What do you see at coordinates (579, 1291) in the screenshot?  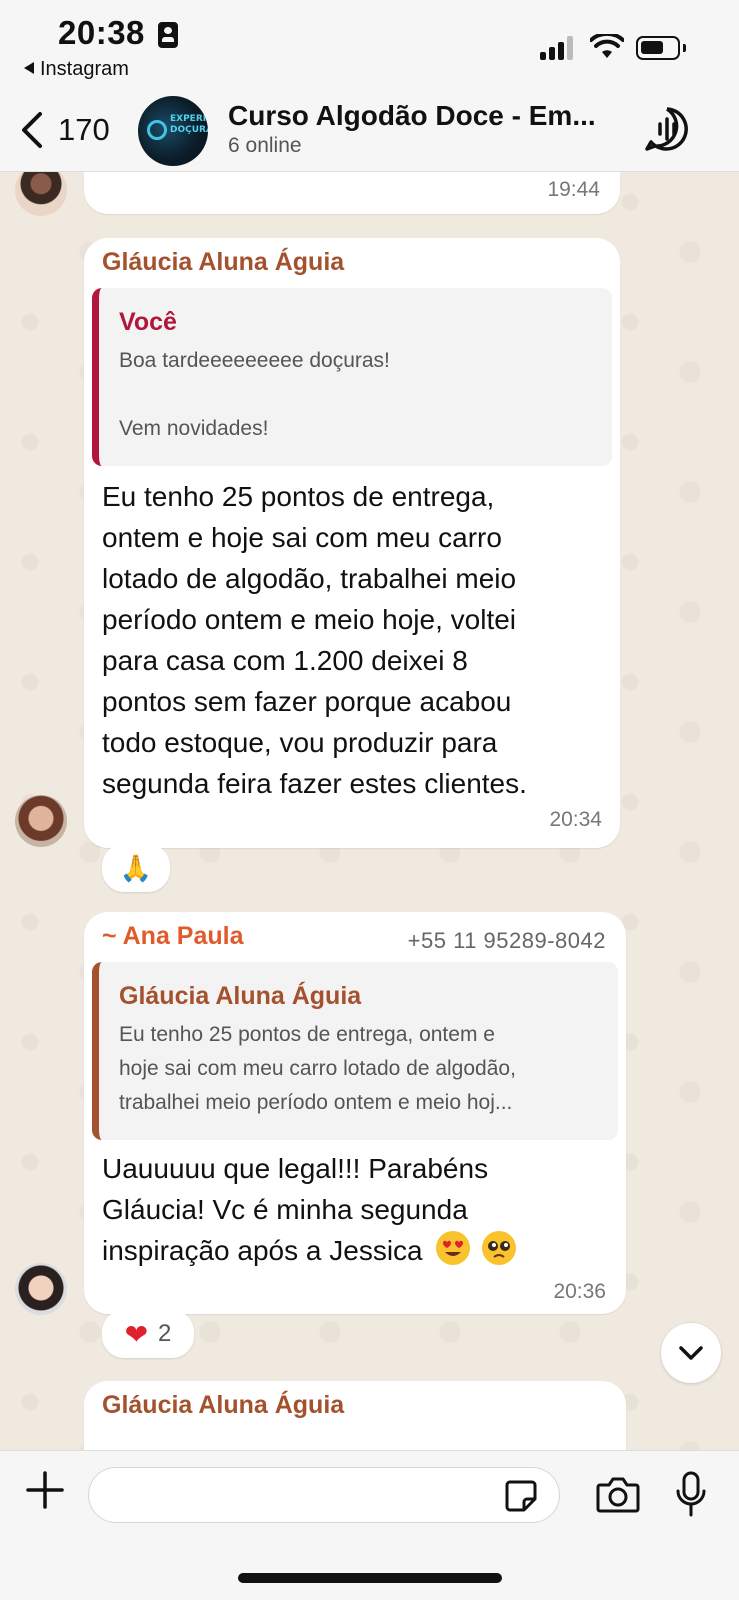 I see `message-time: 20:36` at bounding box center [579, 1291].